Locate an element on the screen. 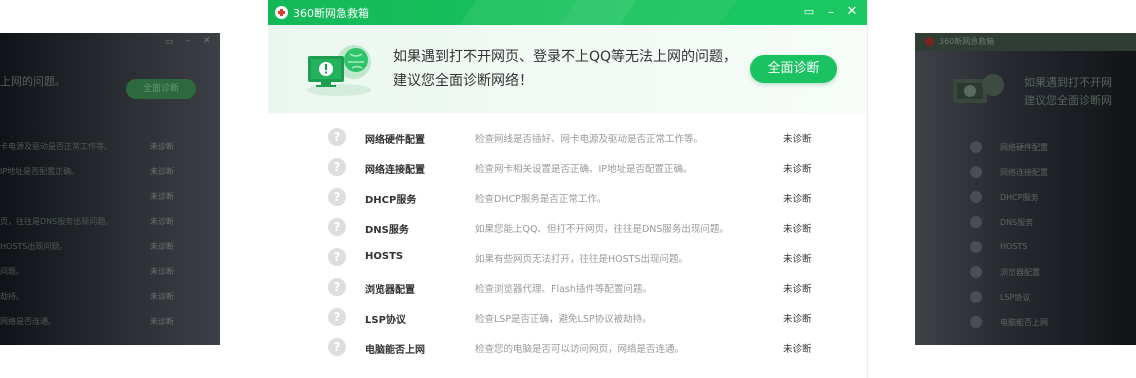  check-row-connection: ? 网络连接配置 检查网卡相关设置是否正确、IP地址是否配置正确。 未诊断 is located at coordinates (567, 168).